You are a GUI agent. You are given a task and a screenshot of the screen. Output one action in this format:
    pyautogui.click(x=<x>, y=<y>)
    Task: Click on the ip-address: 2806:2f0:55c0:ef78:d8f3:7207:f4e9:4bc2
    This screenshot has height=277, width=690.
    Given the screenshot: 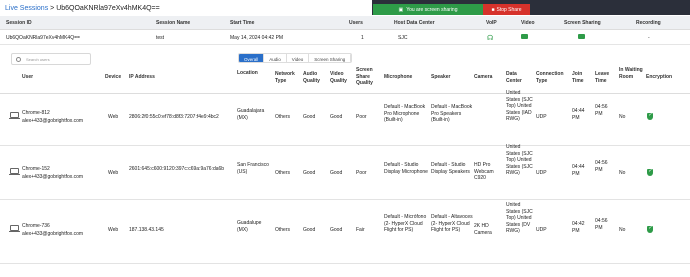 What is the action you would take?
    pyautogui.click(x=174, y=117)
    